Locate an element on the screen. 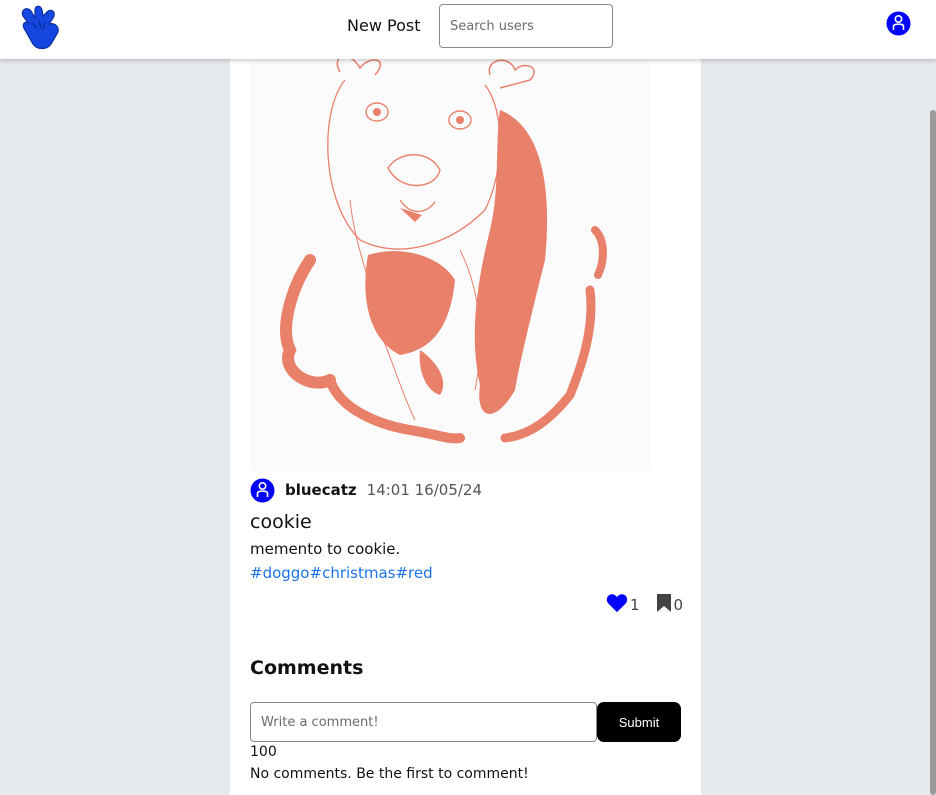 Image resolution: width=936 pixels, height=795 pixels. author-avatar-icon is located at coordinates (262, 490).